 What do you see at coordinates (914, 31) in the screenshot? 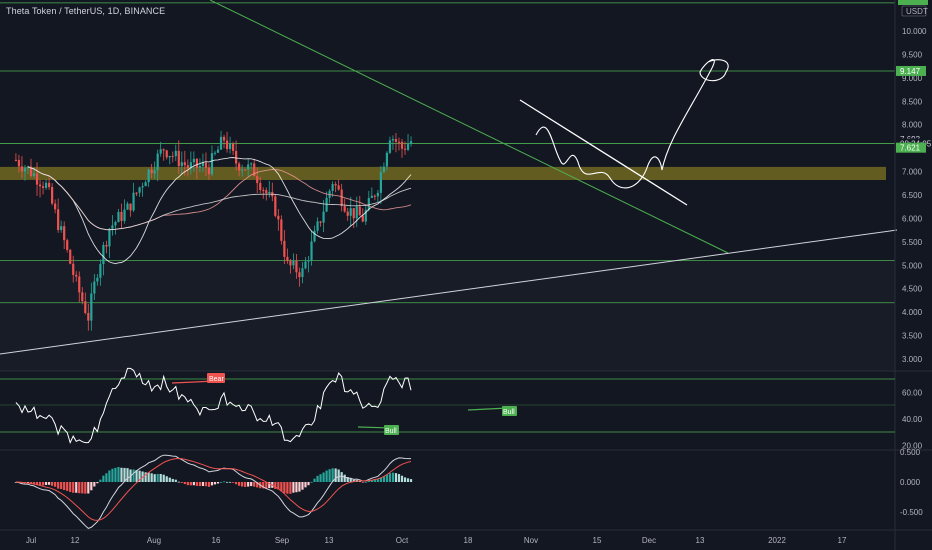
I see `price-tick-label: 10.000` at bounding box center [914, 31].